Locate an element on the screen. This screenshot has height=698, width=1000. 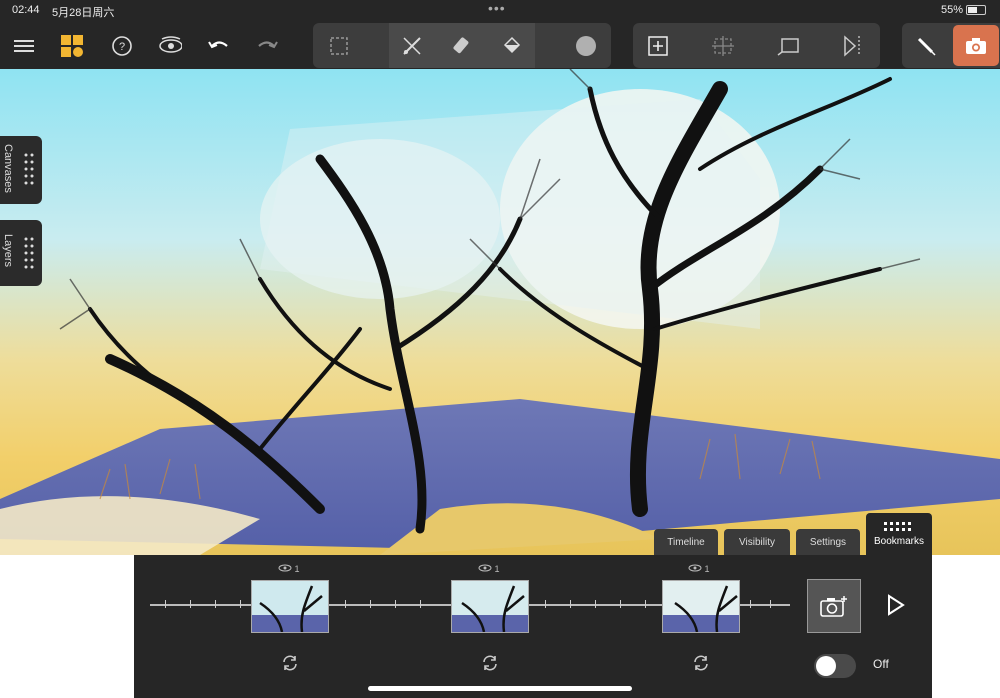
add-layer-icon is located at coordinates (658, 46).